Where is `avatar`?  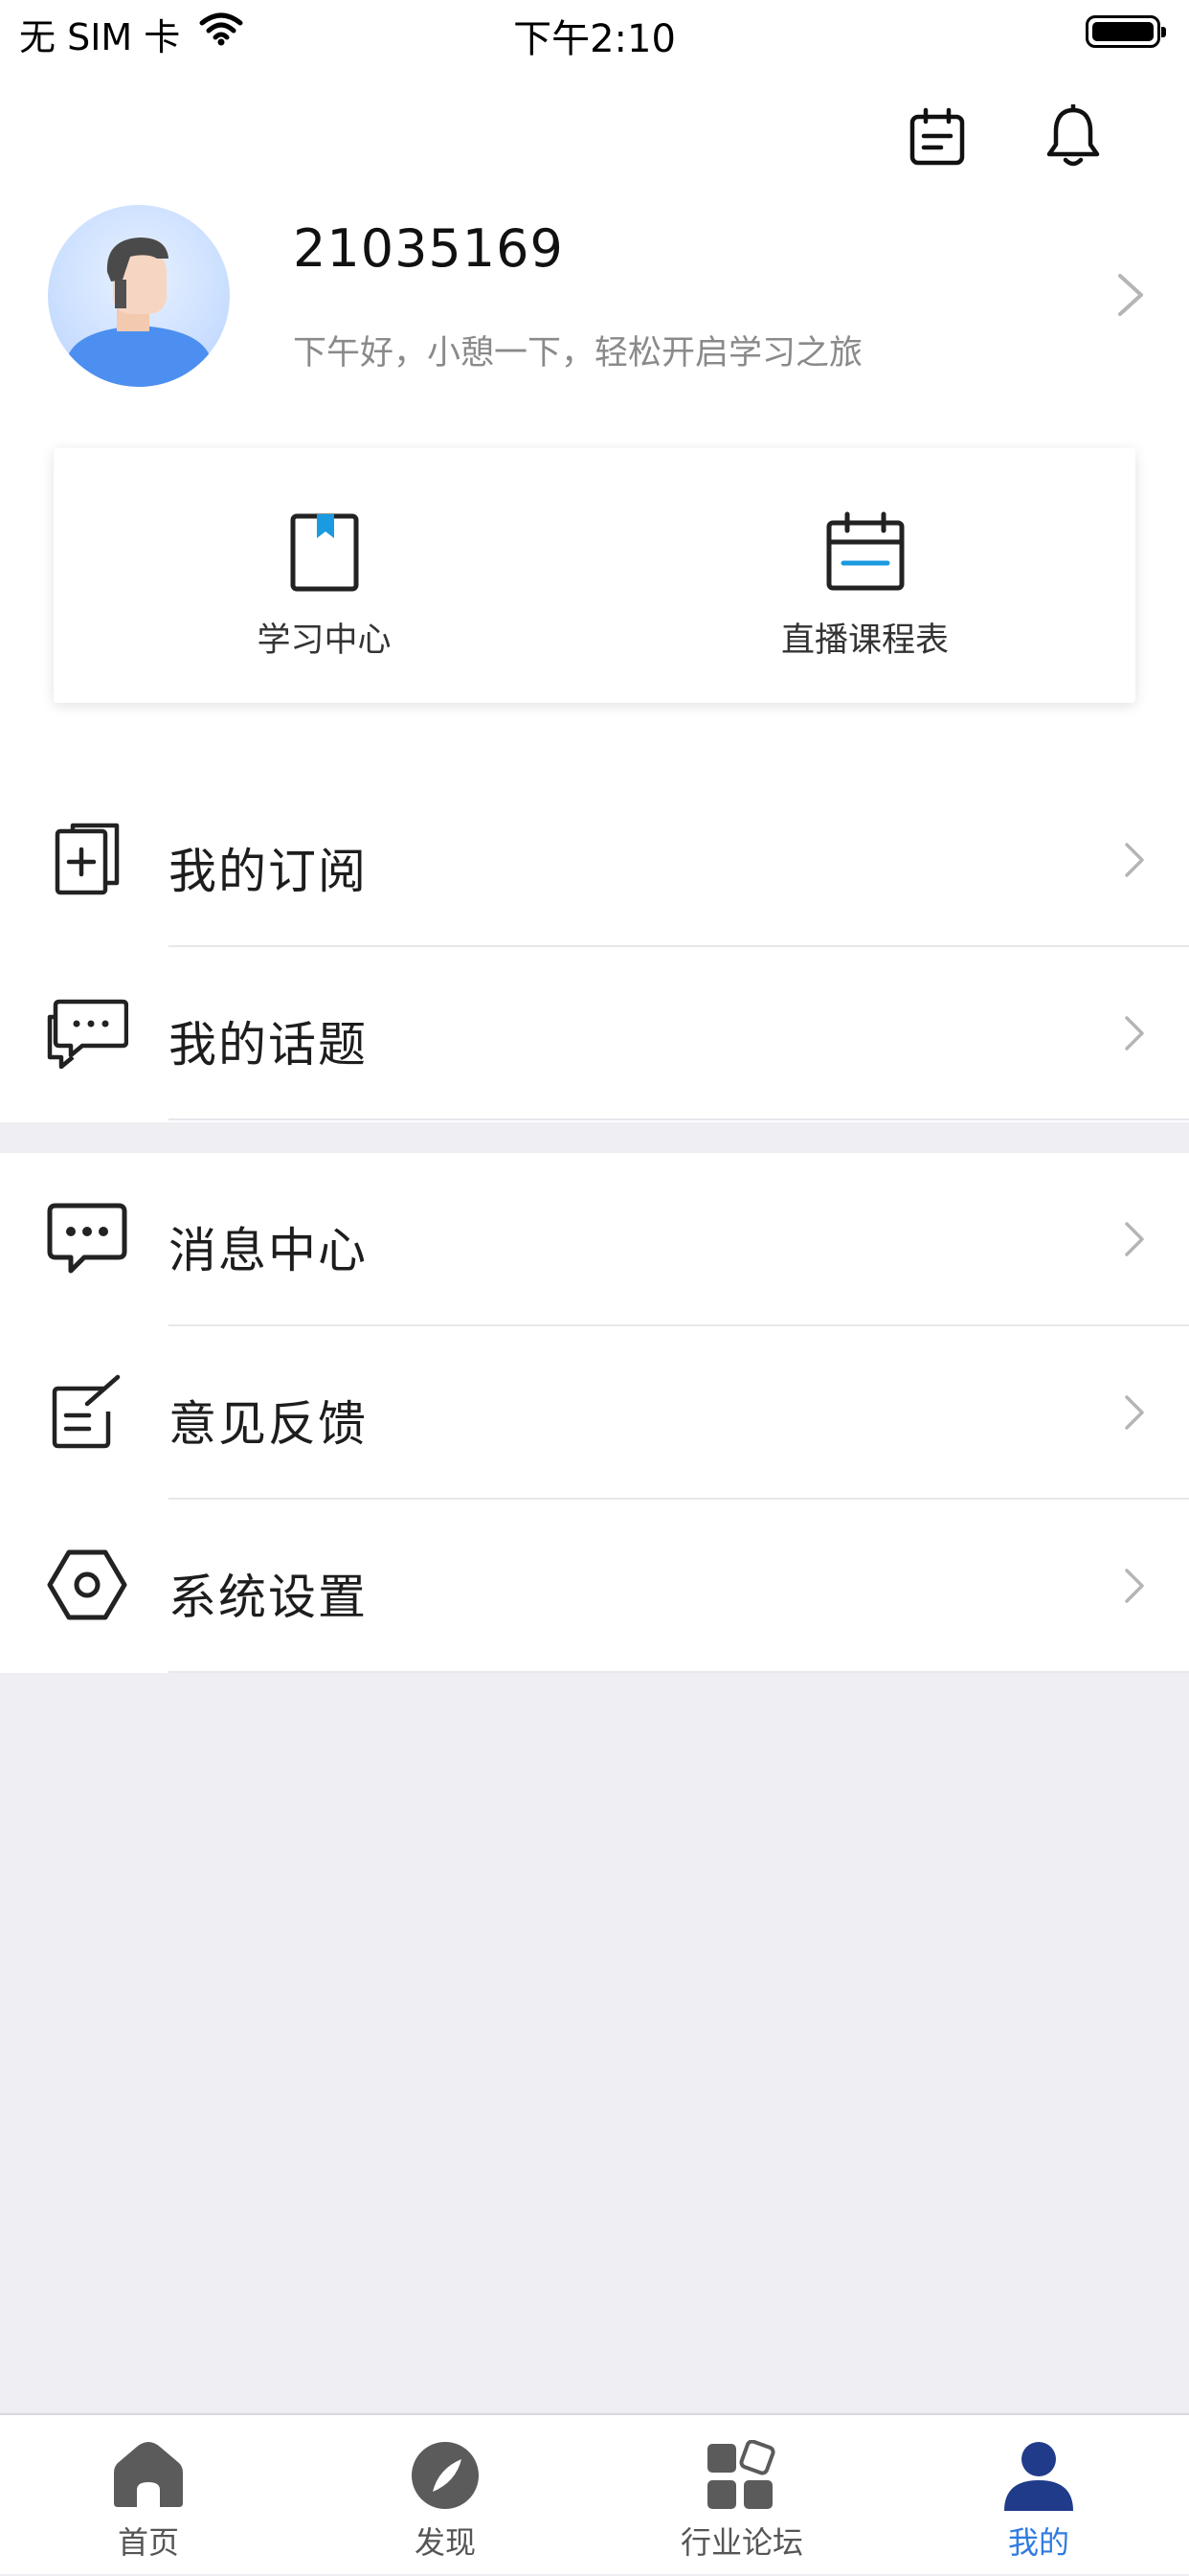 avatar is located at coordinates (139, 296).